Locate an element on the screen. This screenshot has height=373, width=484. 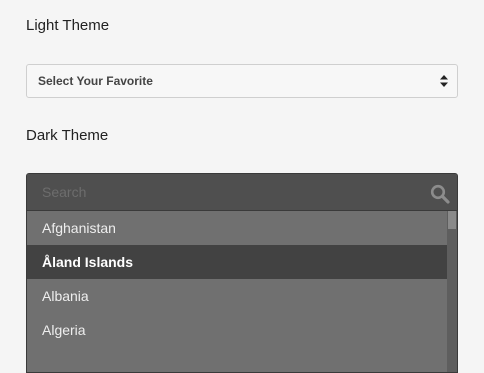
dark-theme-label: Dark Theme is located at coordinates (67, 135).